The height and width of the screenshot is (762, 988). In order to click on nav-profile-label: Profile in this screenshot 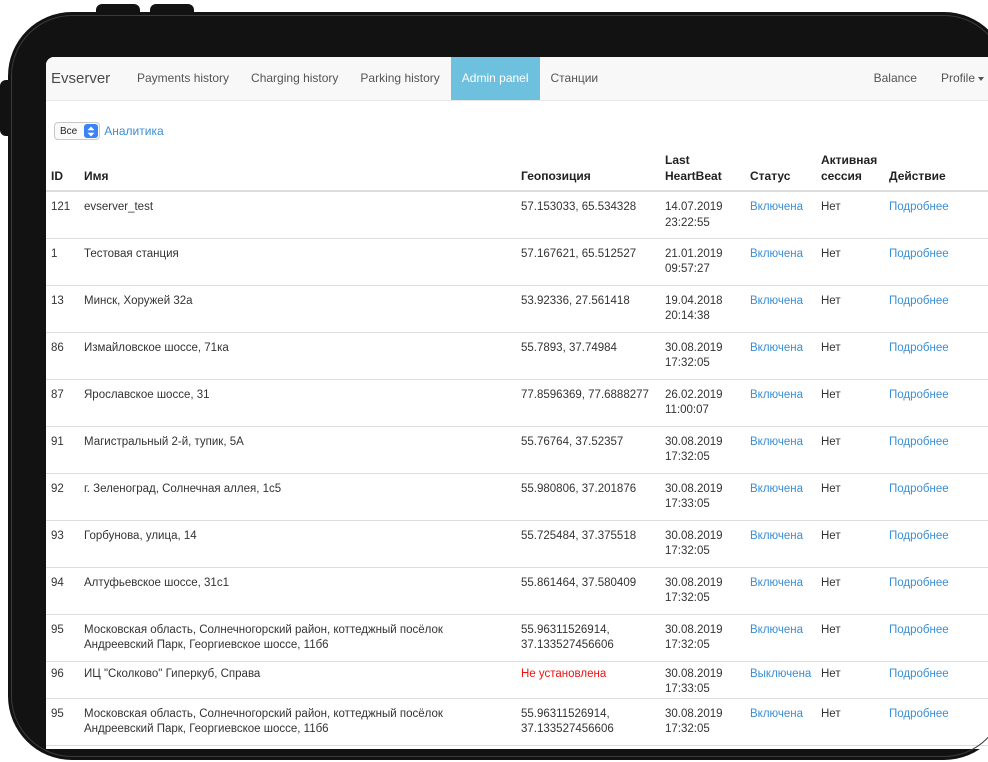, I will do `click(957, 78)`.